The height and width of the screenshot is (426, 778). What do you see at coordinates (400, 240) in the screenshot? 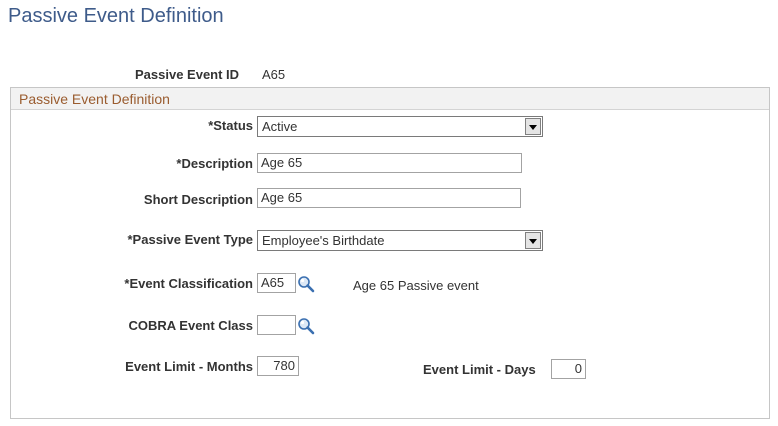
I see `passive-event-type-select: Employee's Birthdate` at bounding box center [400, 240].